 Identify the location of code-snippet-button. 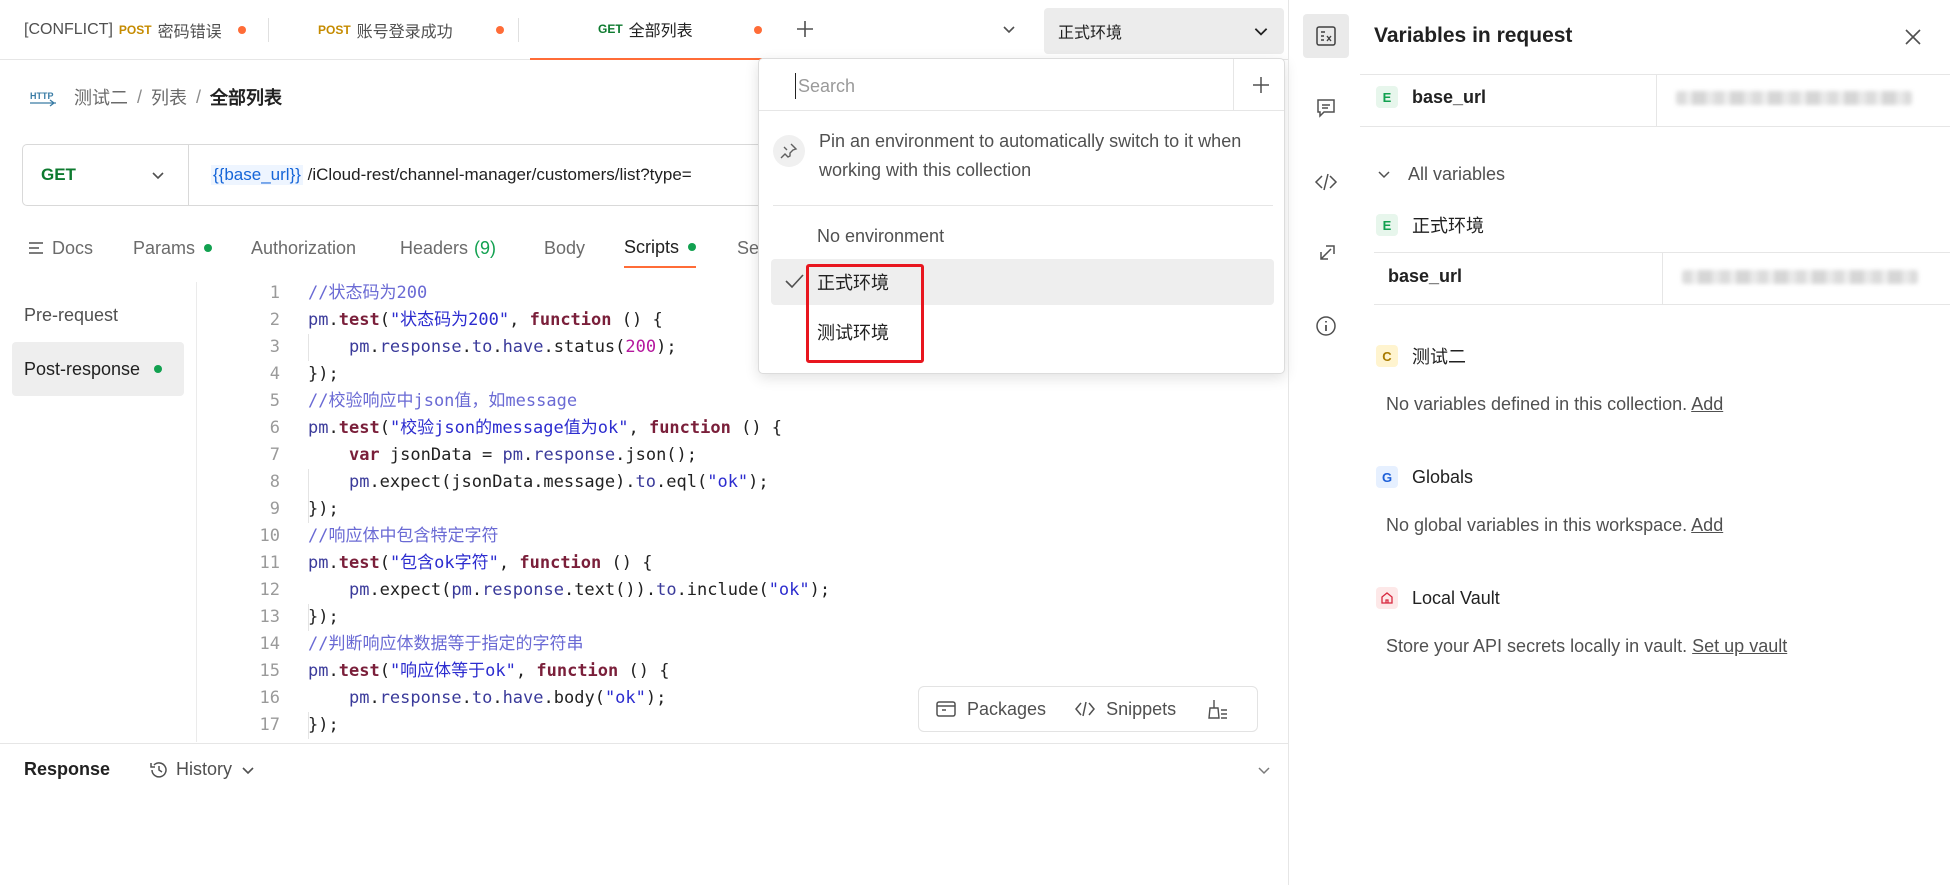
(1326, 182).